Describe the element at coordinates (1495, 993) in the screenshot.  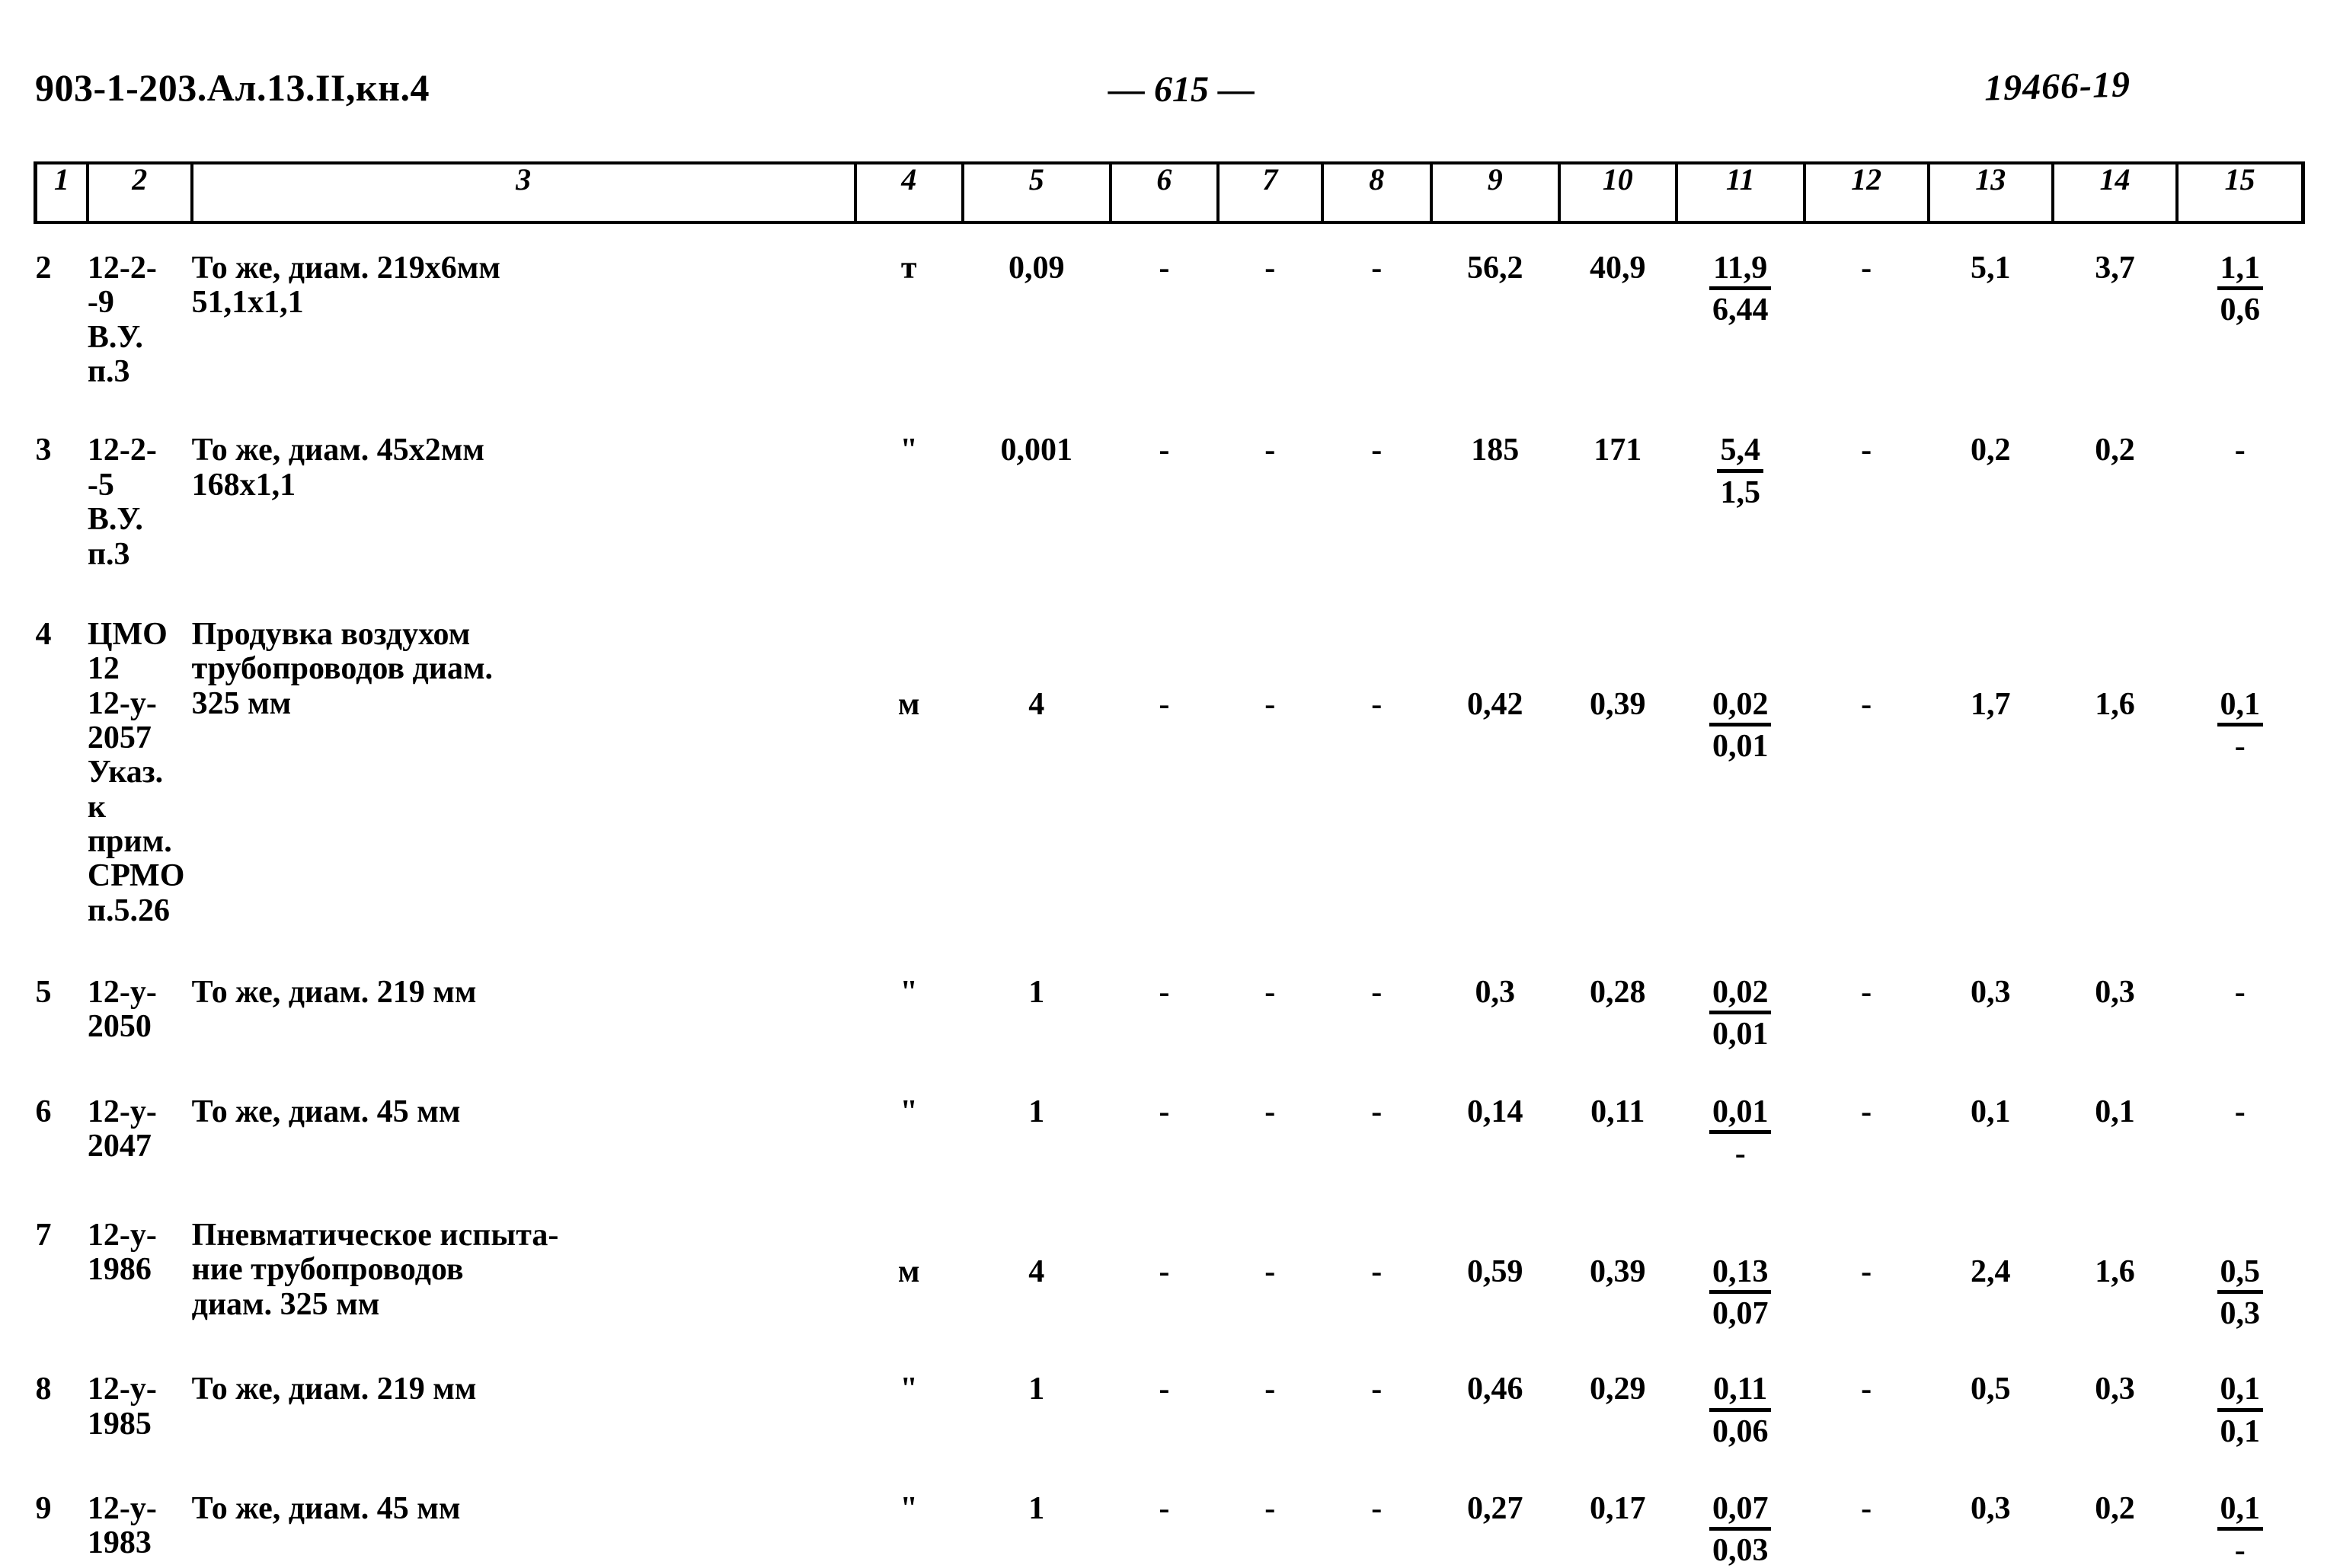
I see `row-col9: 0,3` at that location.